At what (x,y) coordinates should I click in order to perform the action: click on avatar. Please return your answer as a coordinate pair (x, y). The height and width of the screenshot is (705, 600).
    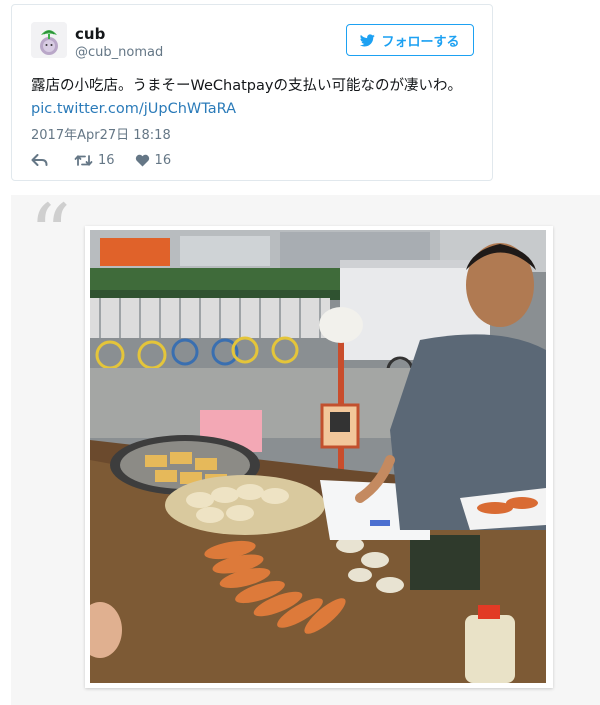
    Looking at the image, I should click on (49, 40).